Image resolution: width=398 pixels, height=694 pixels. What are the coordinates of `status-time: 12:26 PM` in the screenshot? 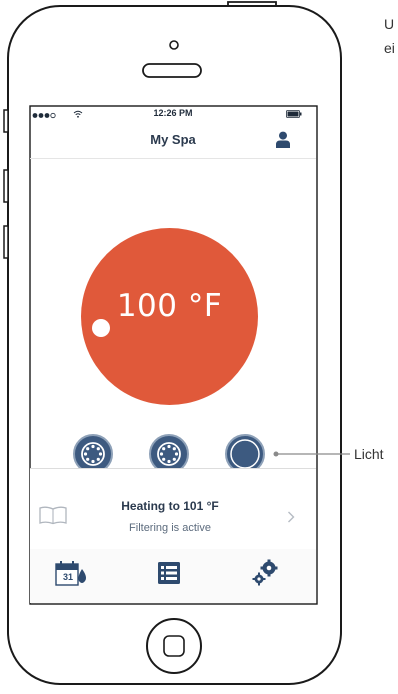 It's located at (173, 113).